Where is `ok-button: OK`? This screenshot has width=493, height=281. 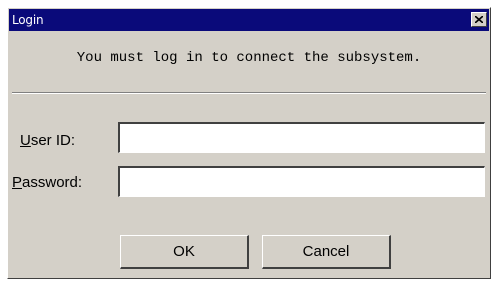
ok-button: OK is located at coordinates (184, 252).